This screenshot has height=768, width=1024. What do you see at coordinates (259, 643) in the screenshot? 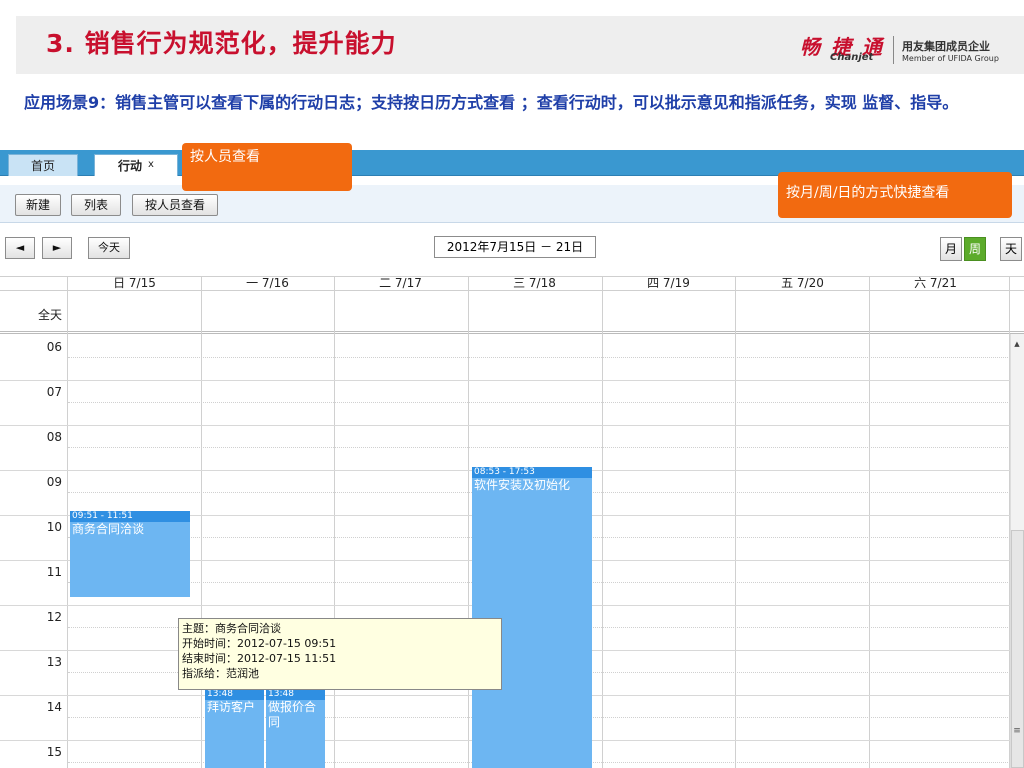
I see `tooltip-start-time: 开始时间：2012-07-15 09:51` at bounding box center [259, 643].